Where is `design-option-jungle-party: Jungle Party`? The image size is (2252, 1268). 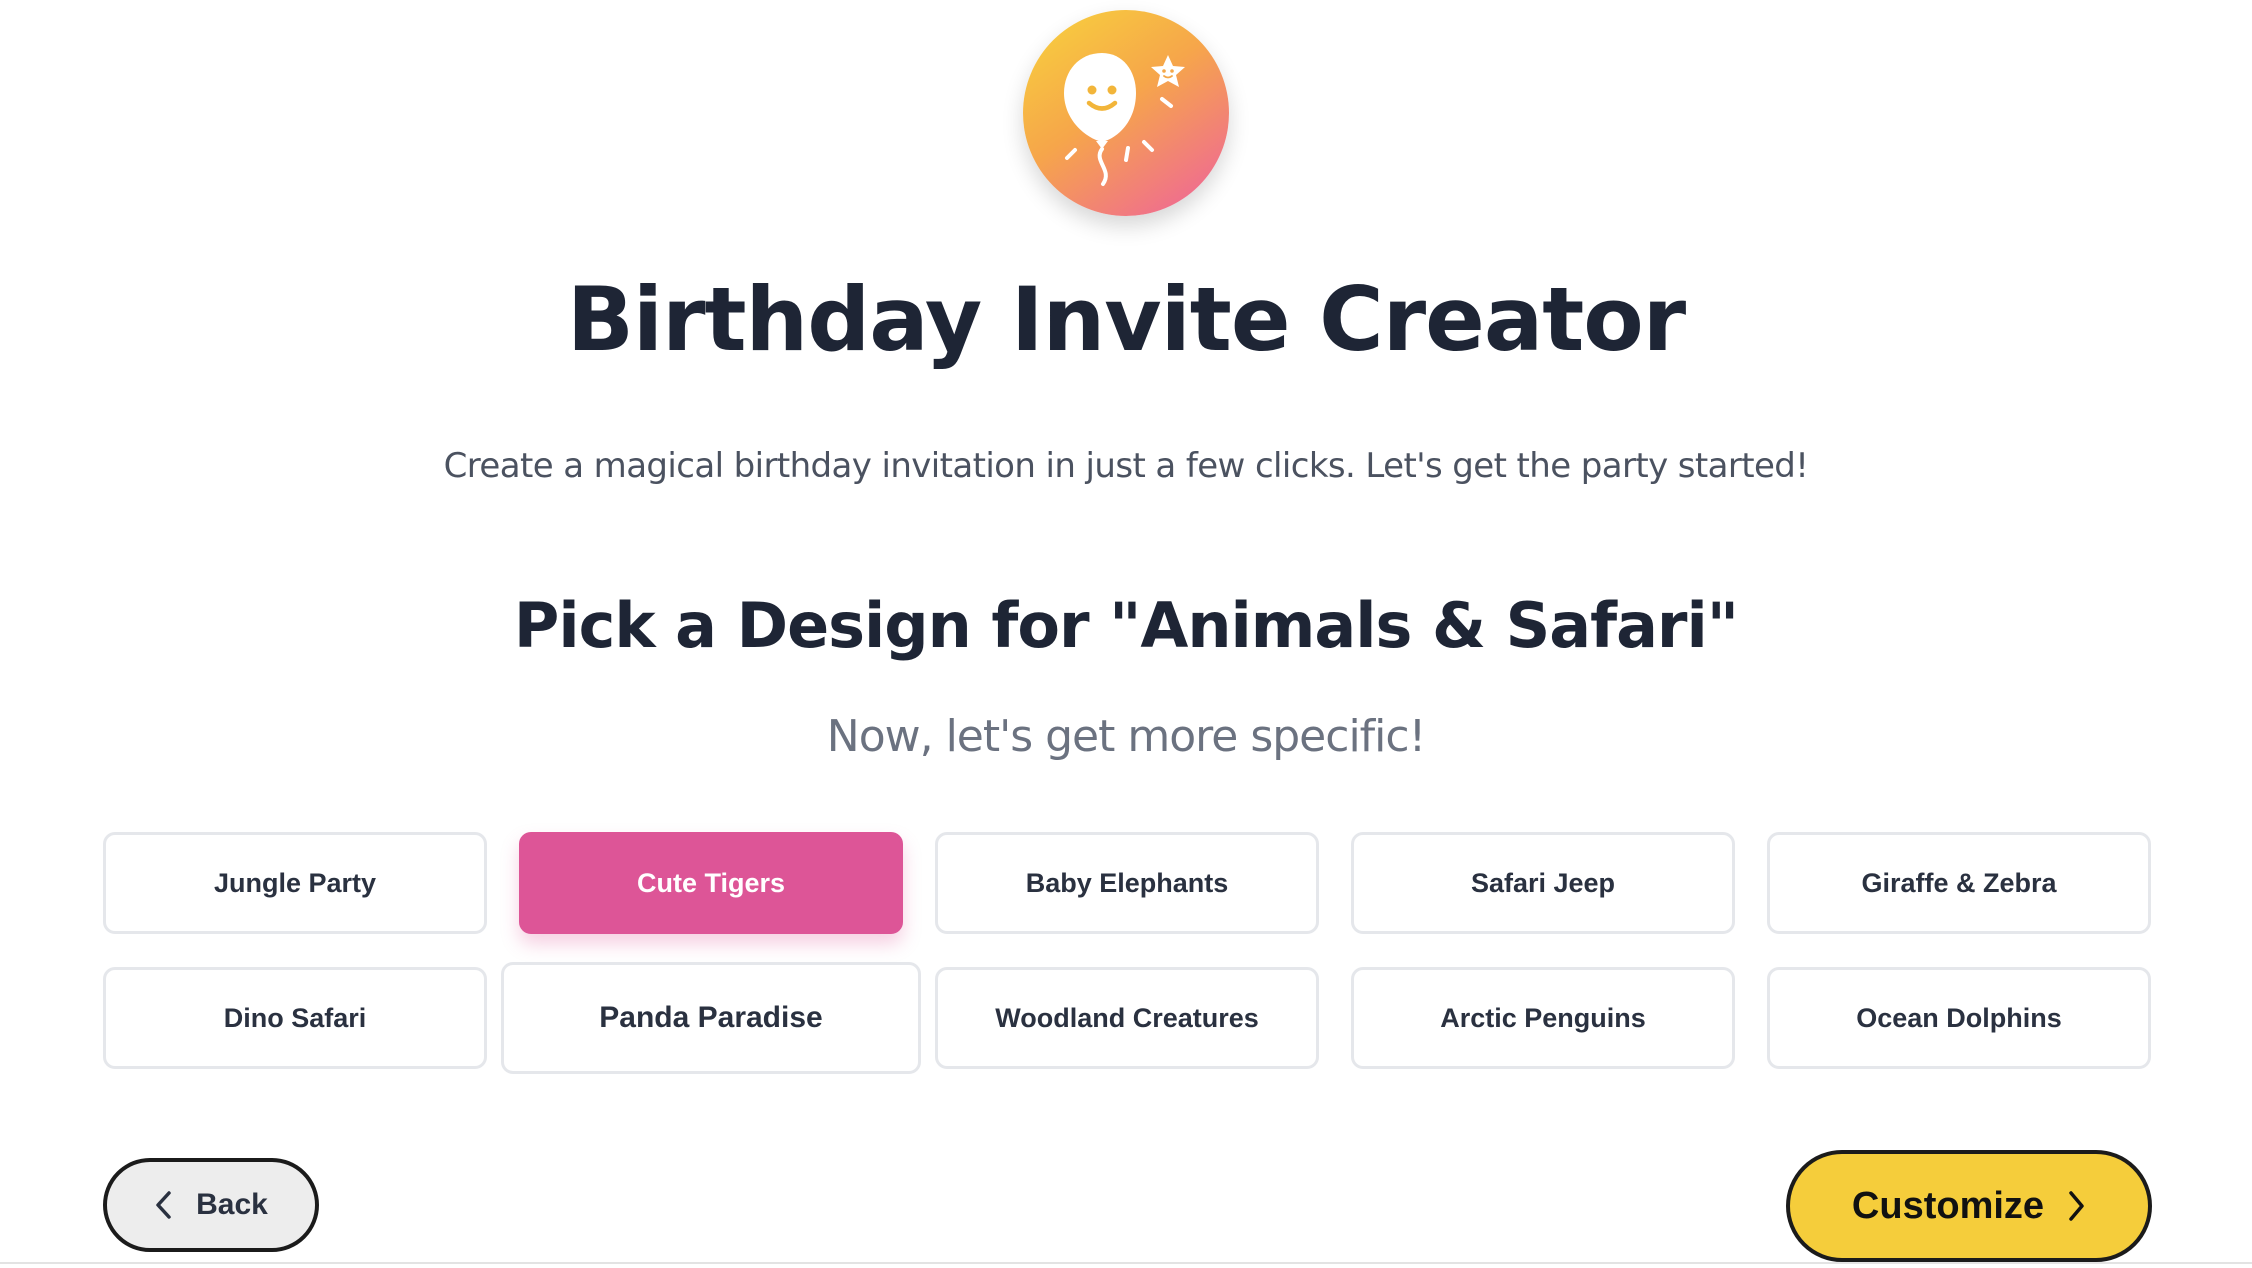
design-option-jungle-party: Jungle Party is located at coordinates (295, 883).